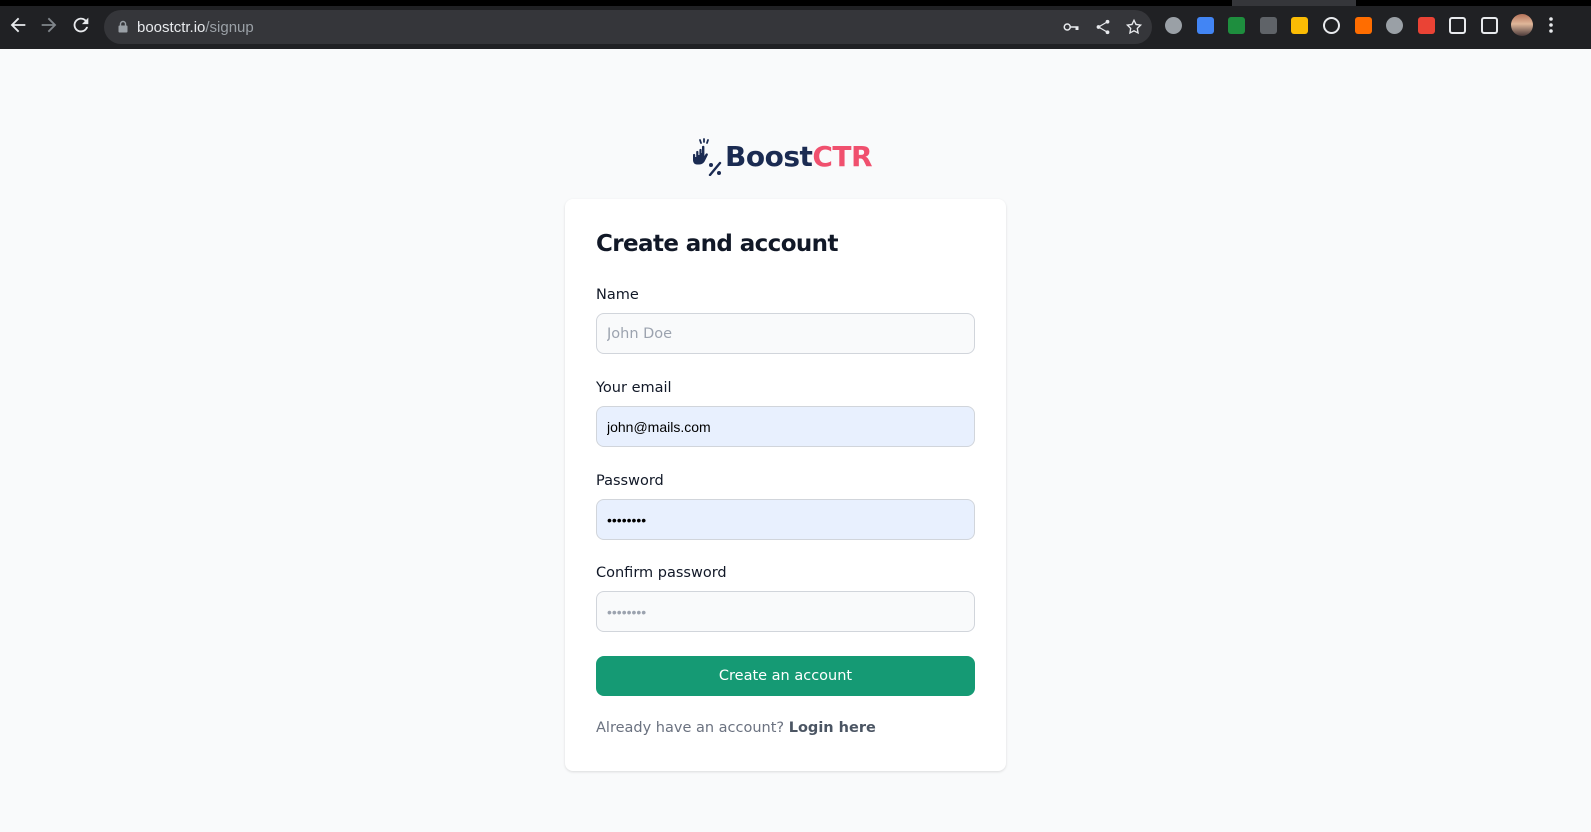 Image resolution: width=1591 pixels, height=832 pixels. What do you see at coordinates (617, 295) in the screenshot?
I see `name-label: Name` at bounding box center [617, 295].